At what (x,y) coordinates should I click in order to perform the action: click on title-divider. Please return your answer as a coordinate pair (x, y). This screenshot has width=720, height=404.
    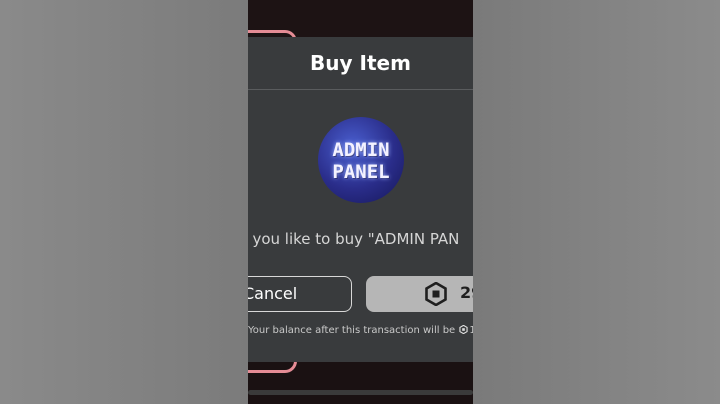
    Looking at the image, I should click on (360, 89).